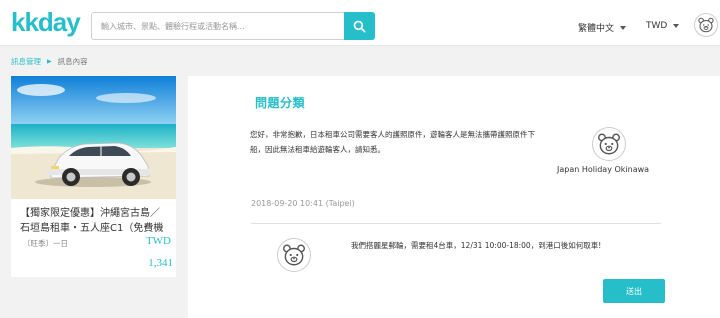  I want to click on divider, so click(456, 223).